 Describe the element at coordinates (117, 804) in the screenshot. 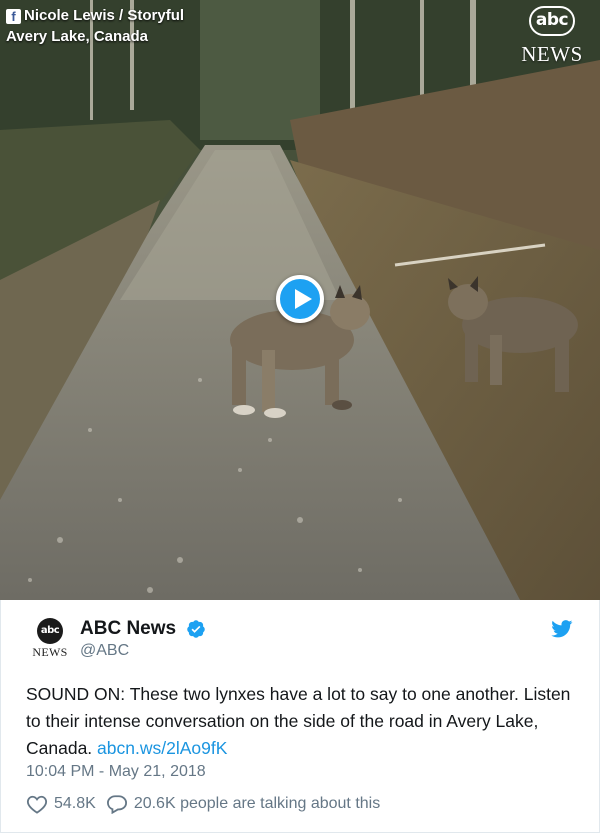

I see `reply-bubble-icon` at that location.